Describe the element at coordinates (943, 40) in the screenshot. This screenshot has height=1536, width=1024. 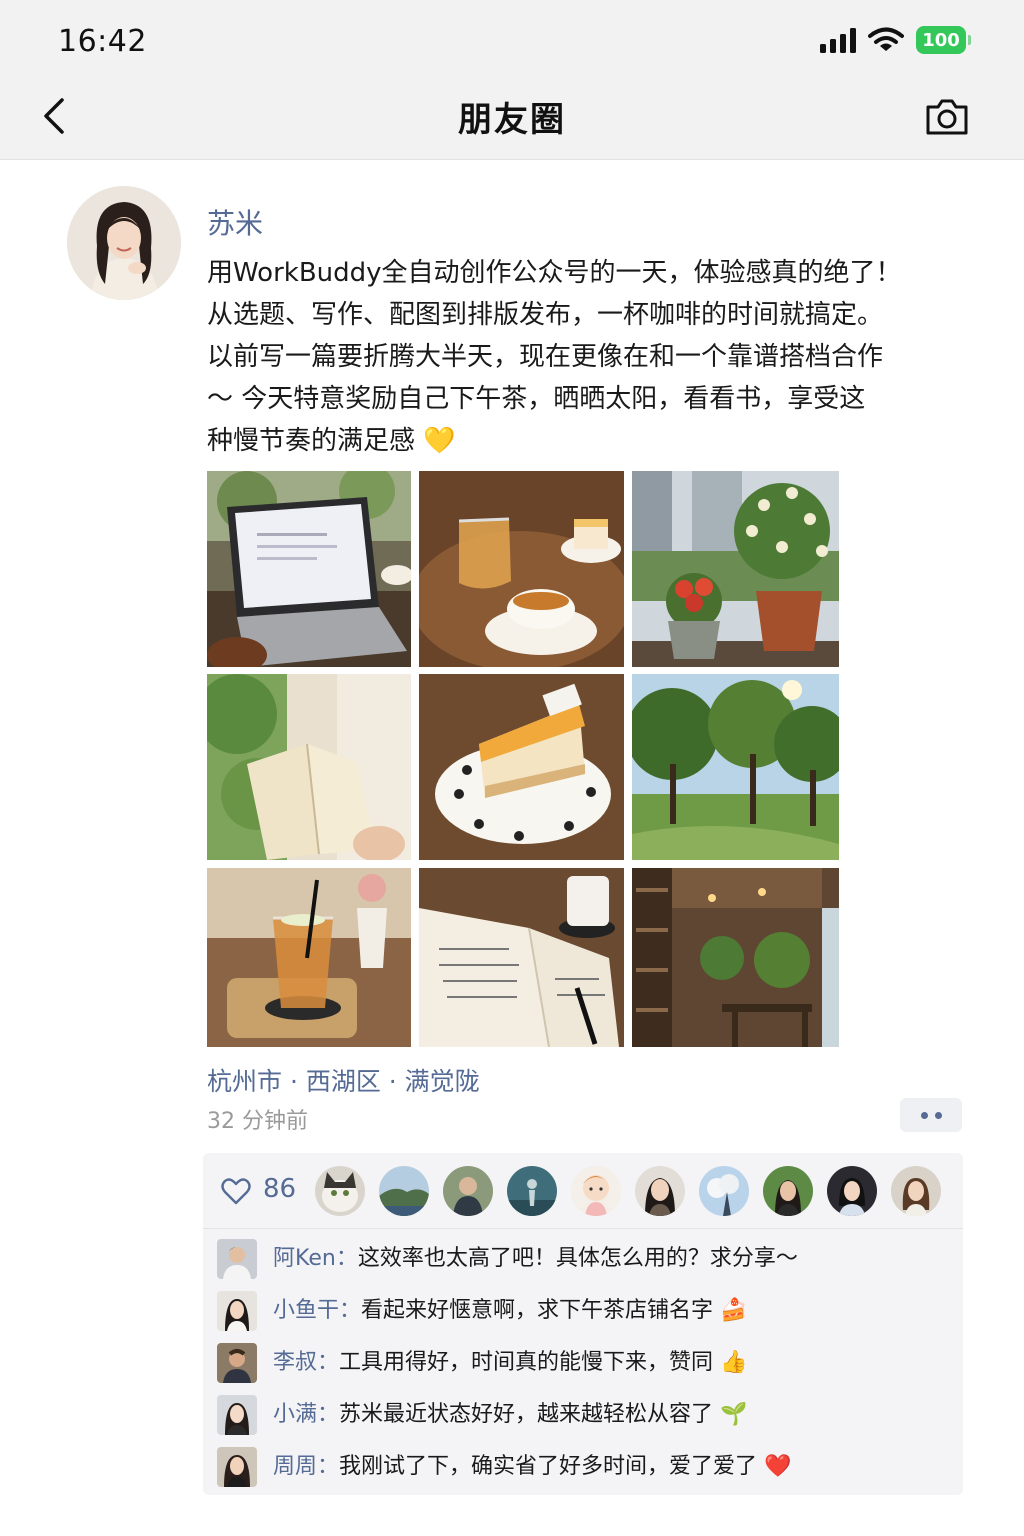
I see `battery-icon: 100` at that location.